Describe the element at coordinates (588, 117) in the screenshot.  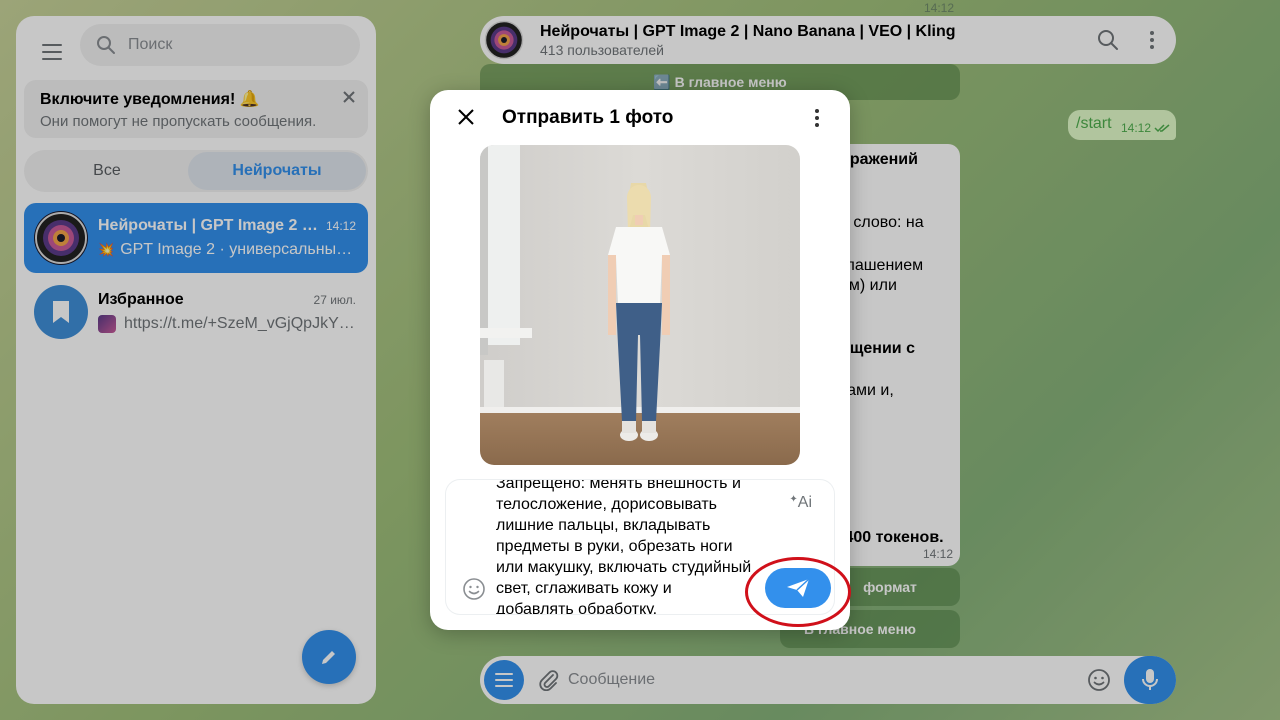
I see `dialog-title: Отправить 1 фото` at that location.